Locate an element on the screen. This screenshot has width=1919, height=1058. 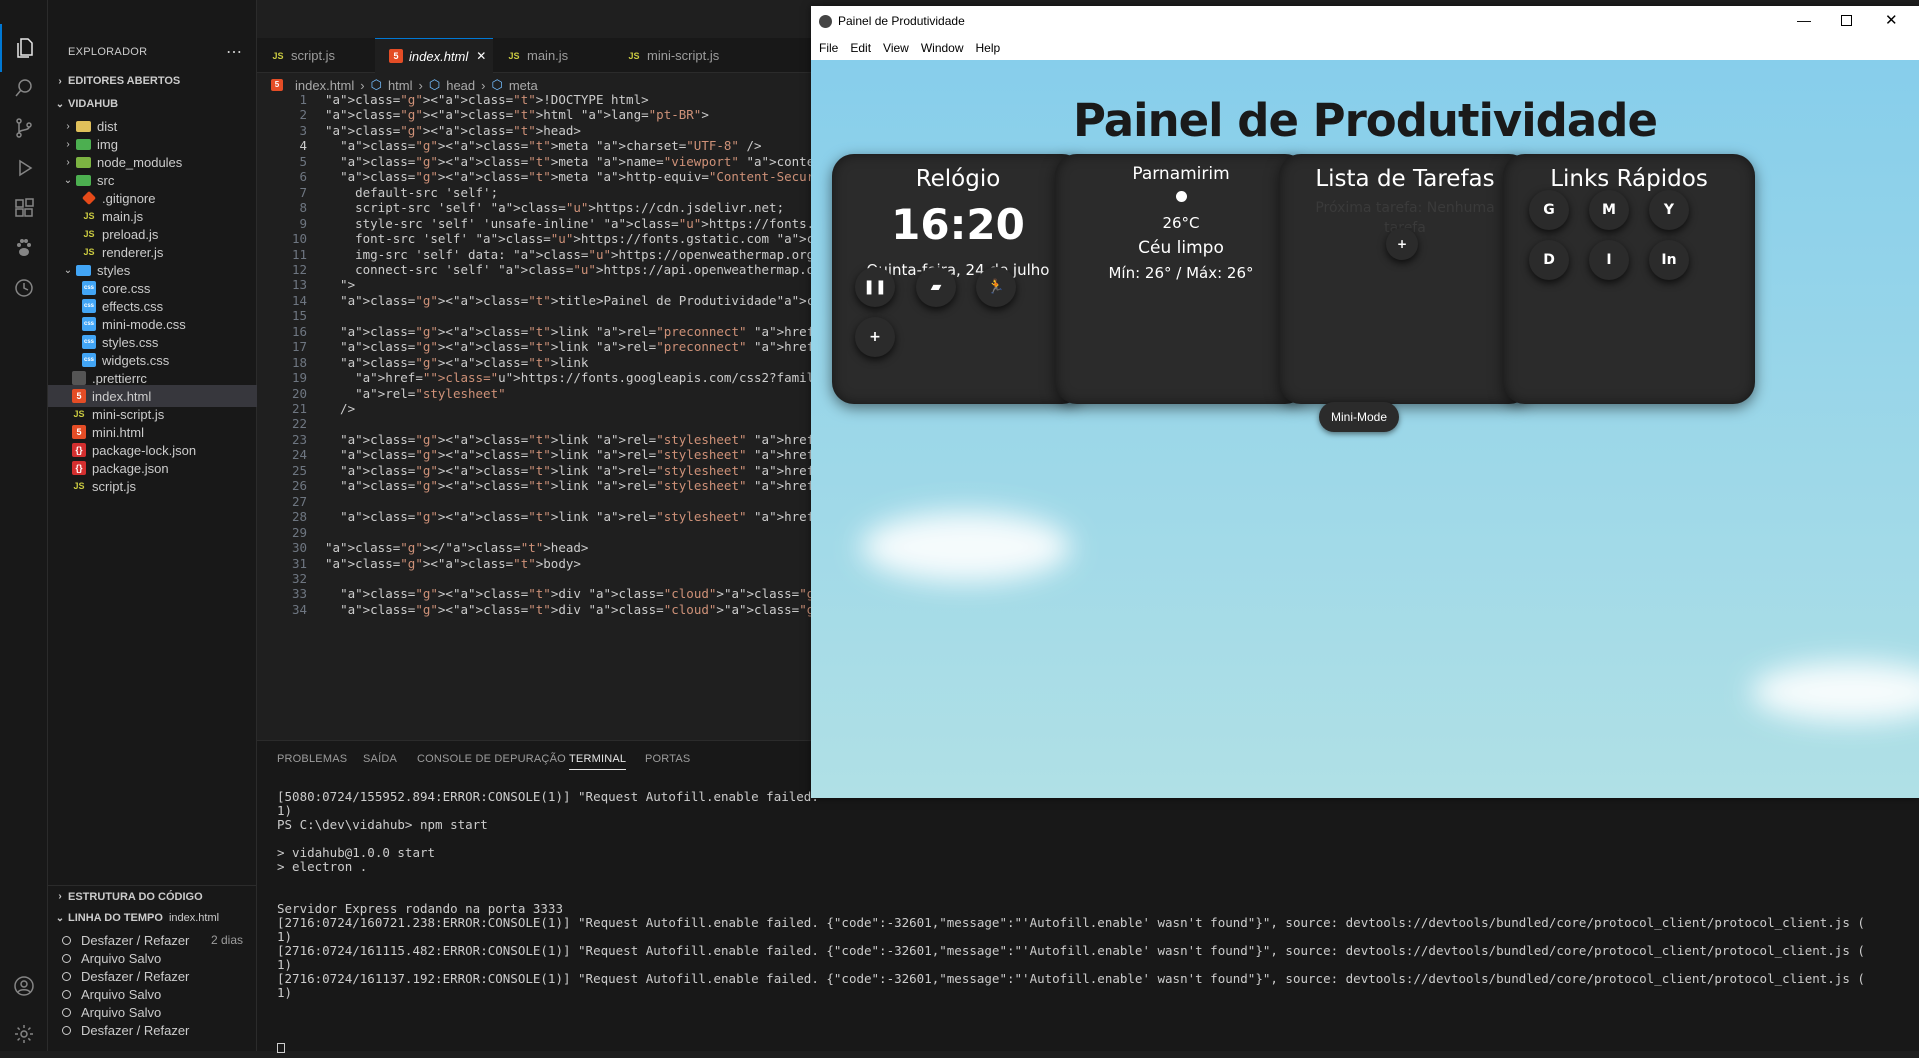
code-line: "a">class="g"><"a">class="t">link is located at coordinates (456, 362).